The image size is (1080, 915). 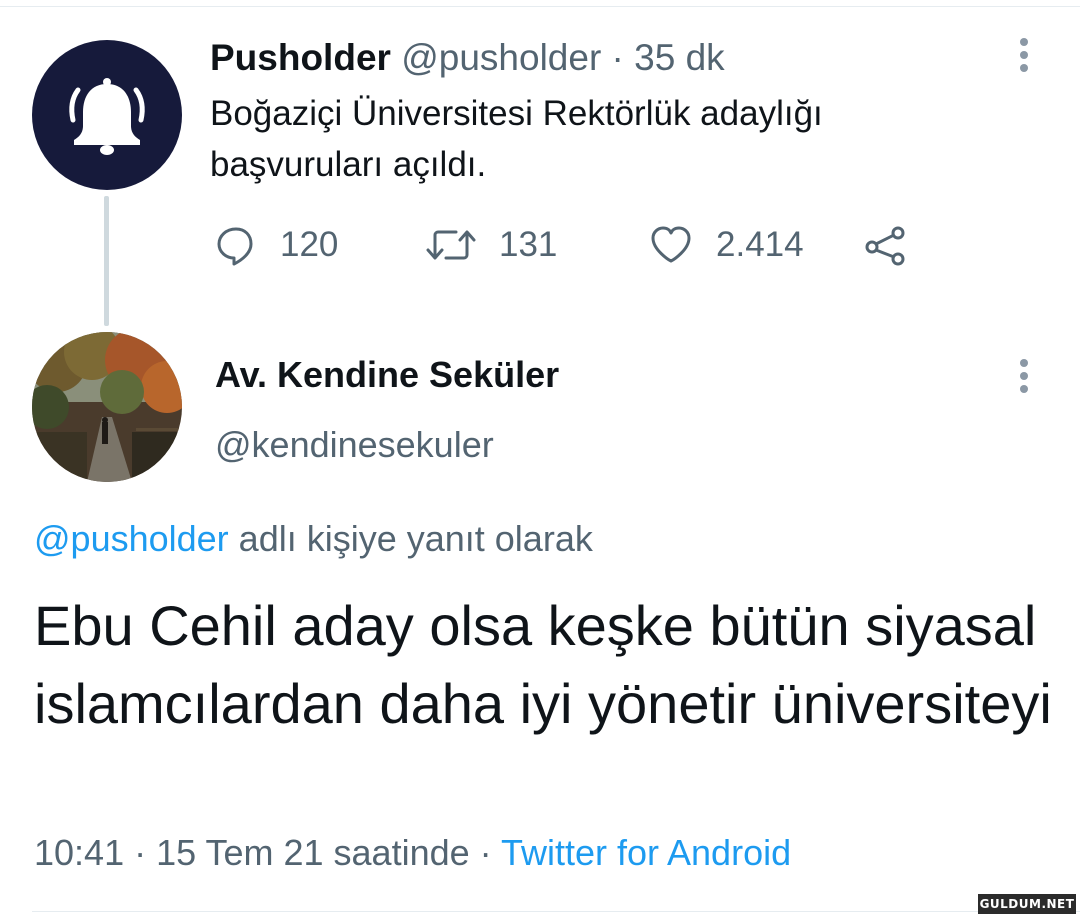 I want to click on replying-to: @pusholder adlı kişiye yanıt olarak, so click(x=313, y=539).